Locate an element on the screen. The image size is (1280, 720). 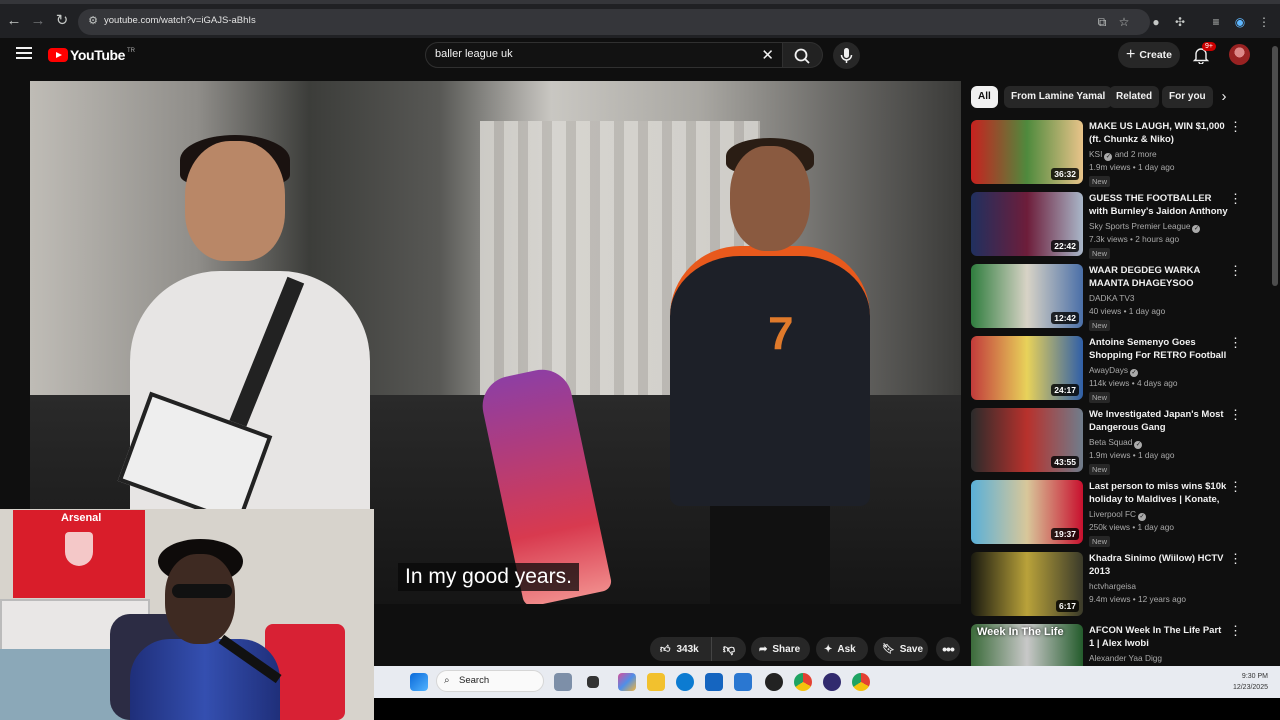
copilot-icon is located at coordinates (627, 682).